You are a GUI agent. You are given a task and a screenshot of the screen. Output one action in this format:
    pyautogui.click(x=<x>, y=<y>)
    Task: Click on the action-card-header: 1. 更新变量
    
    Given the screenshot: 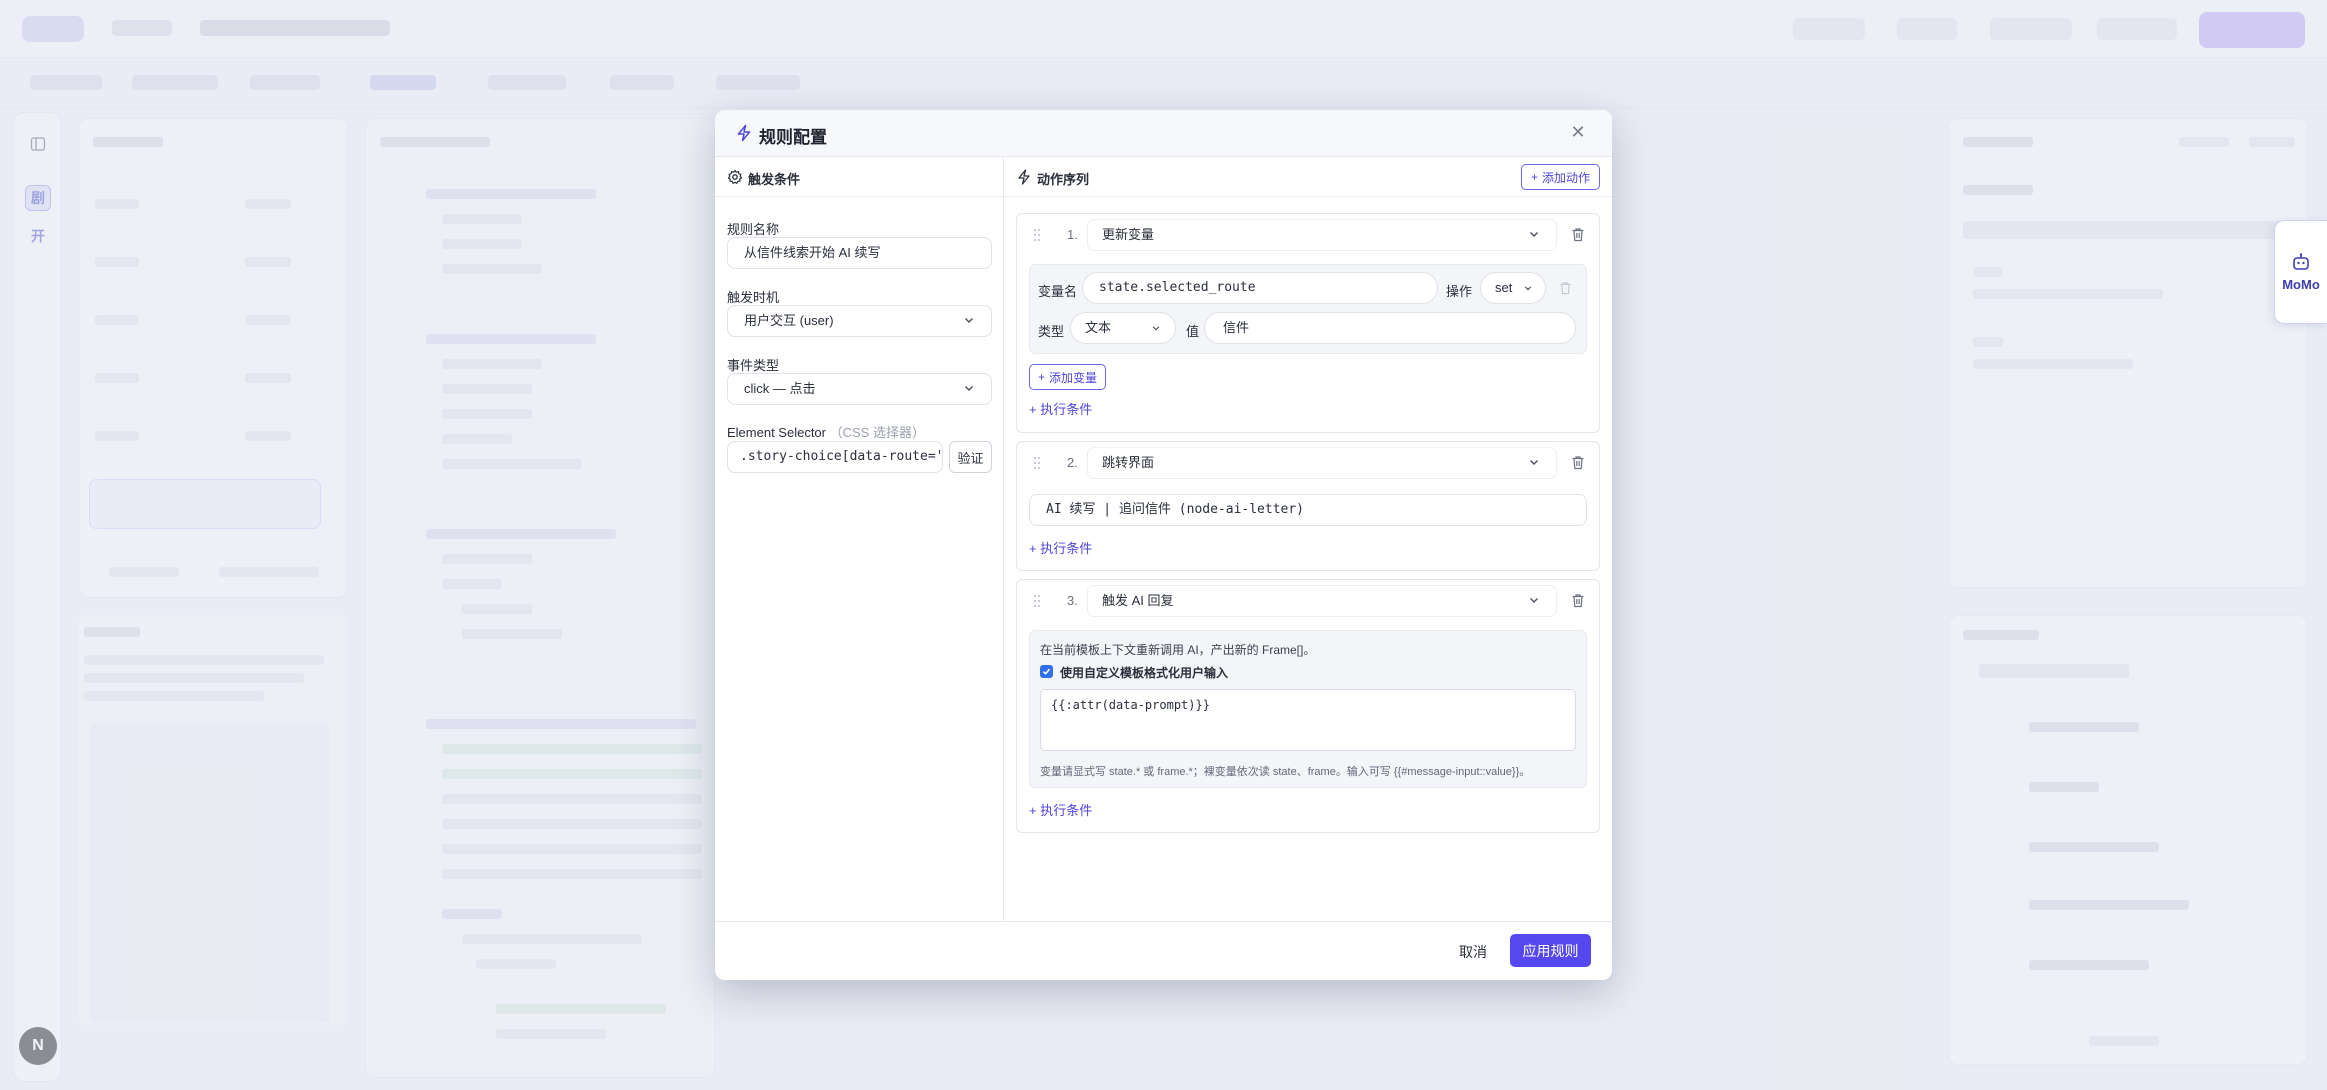 What is the action you would take?
    pyautogui.click(x=1308, y=235)
    